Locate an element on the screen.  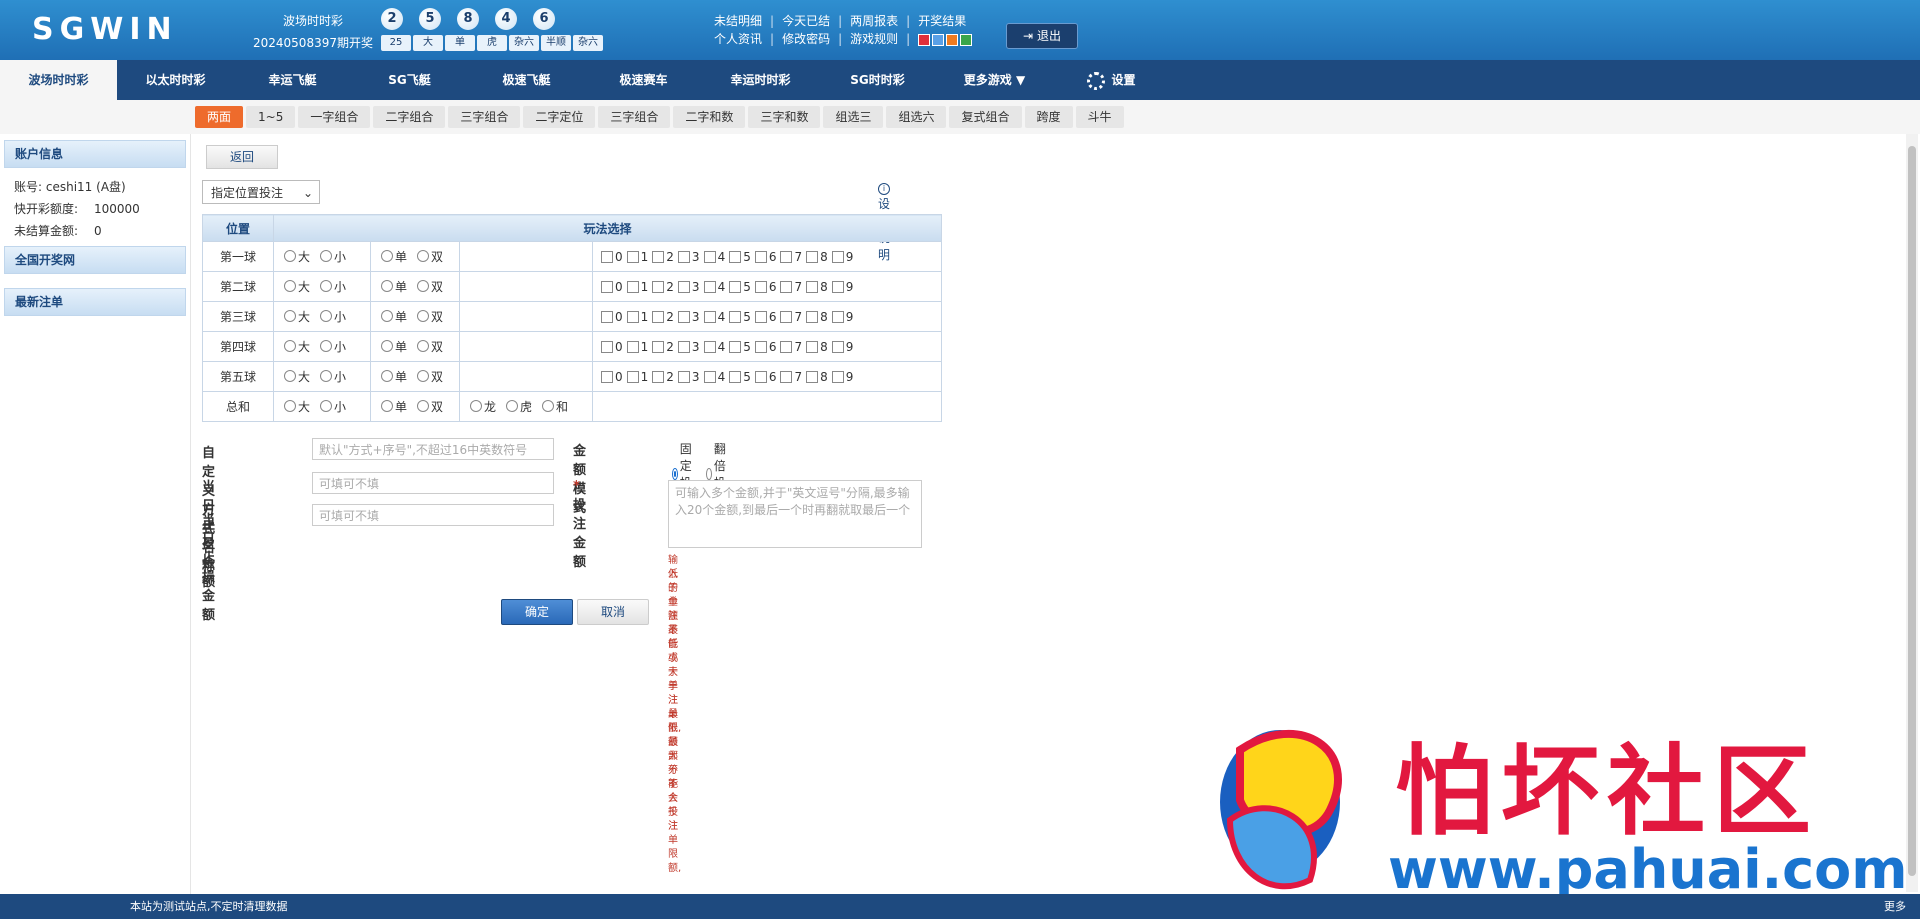
theme-swatch-blue is located at coordinates (938, 40).